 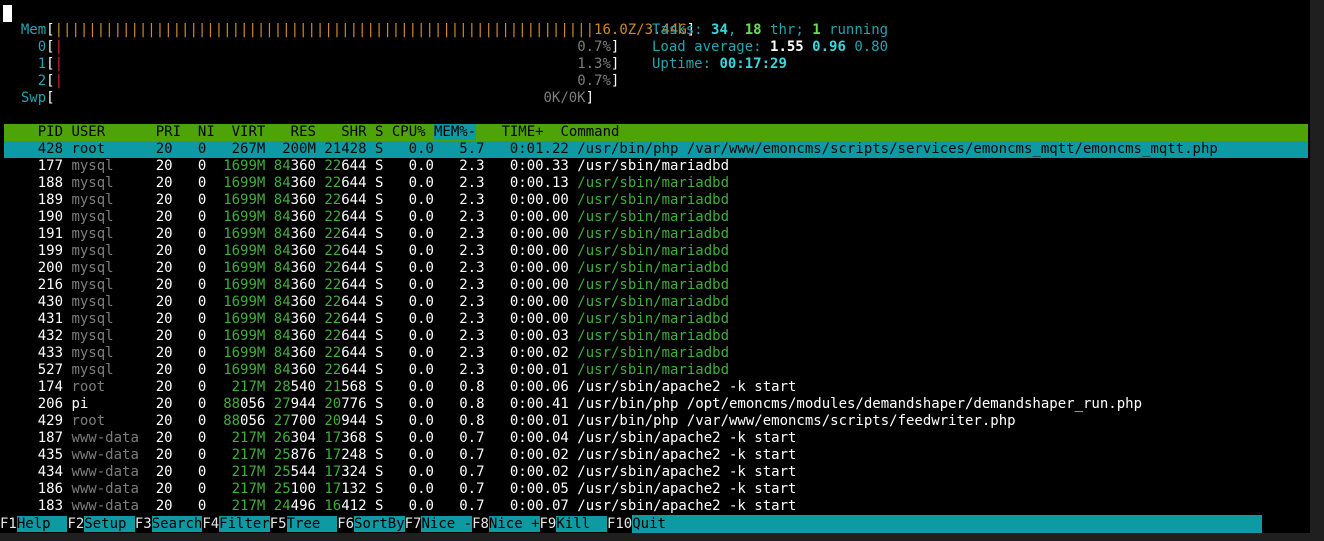 What do you see at coordinates (249, 132) in the screenshot?
I see `col-virt-label: VIRT` at bounding box center [249, 132].